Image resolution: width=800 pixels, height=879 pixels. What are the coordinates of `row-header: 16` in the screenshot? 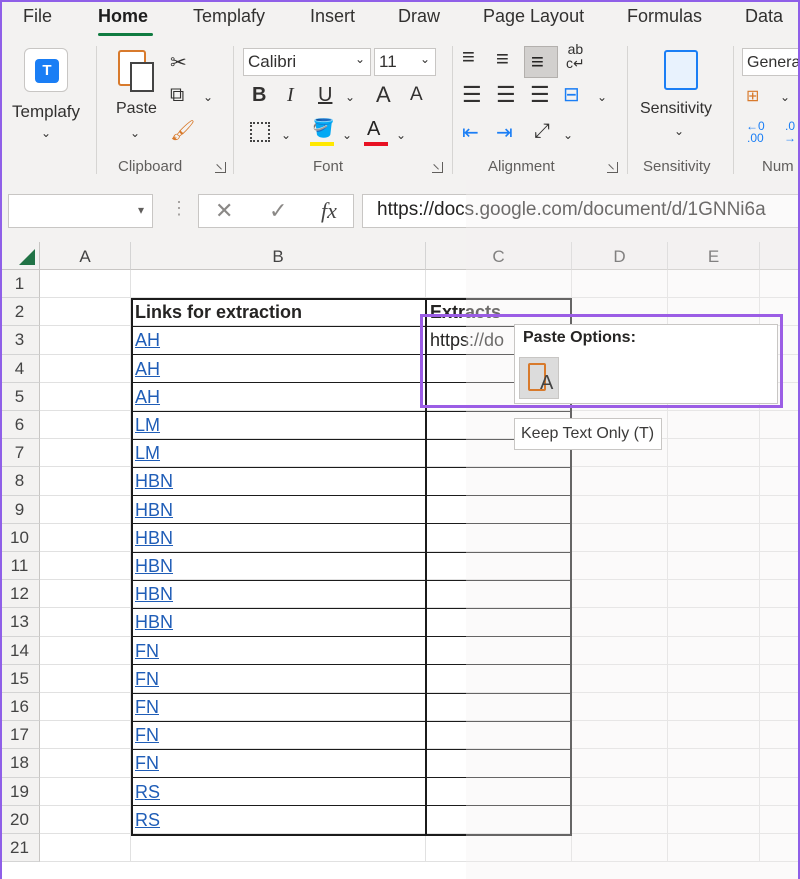 It's located at (20, 707).